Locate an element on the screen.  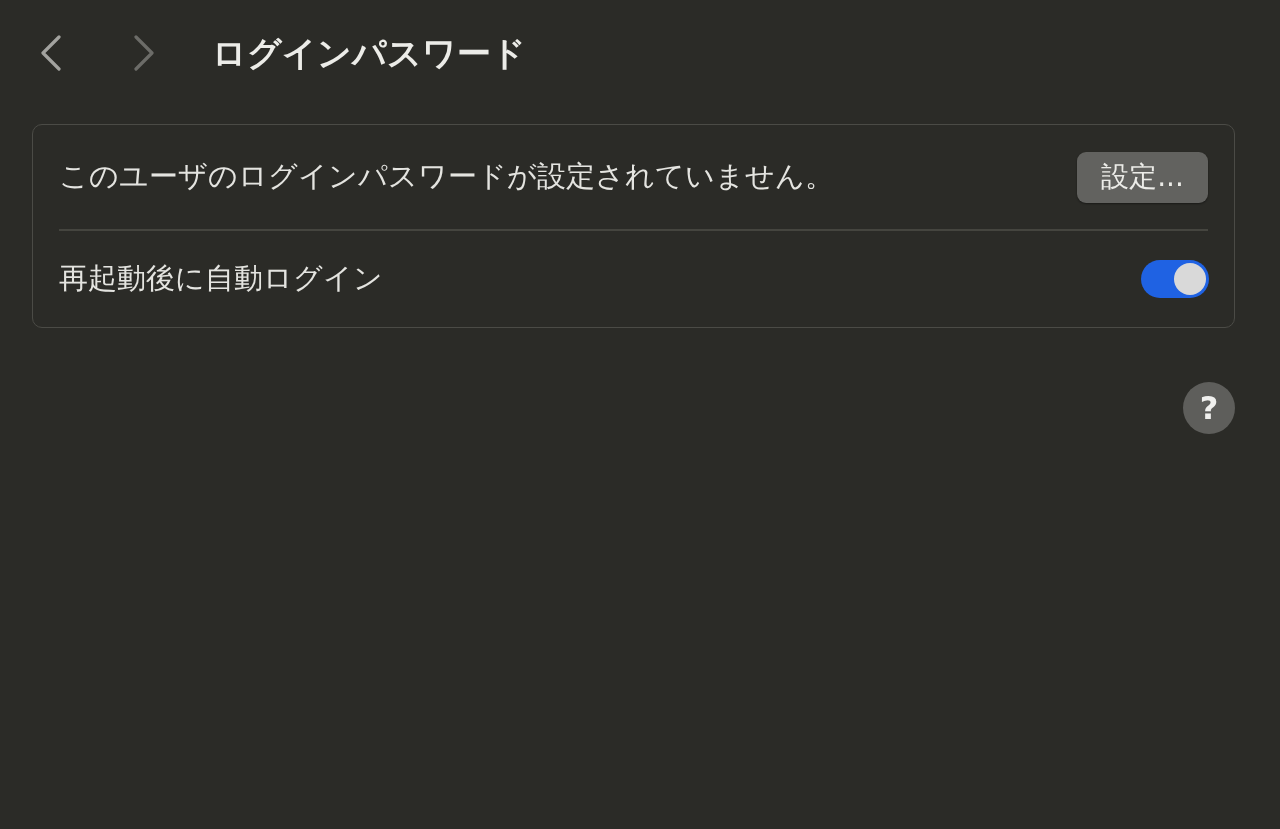
toggle-switch is located at coordinates (1175, 278).